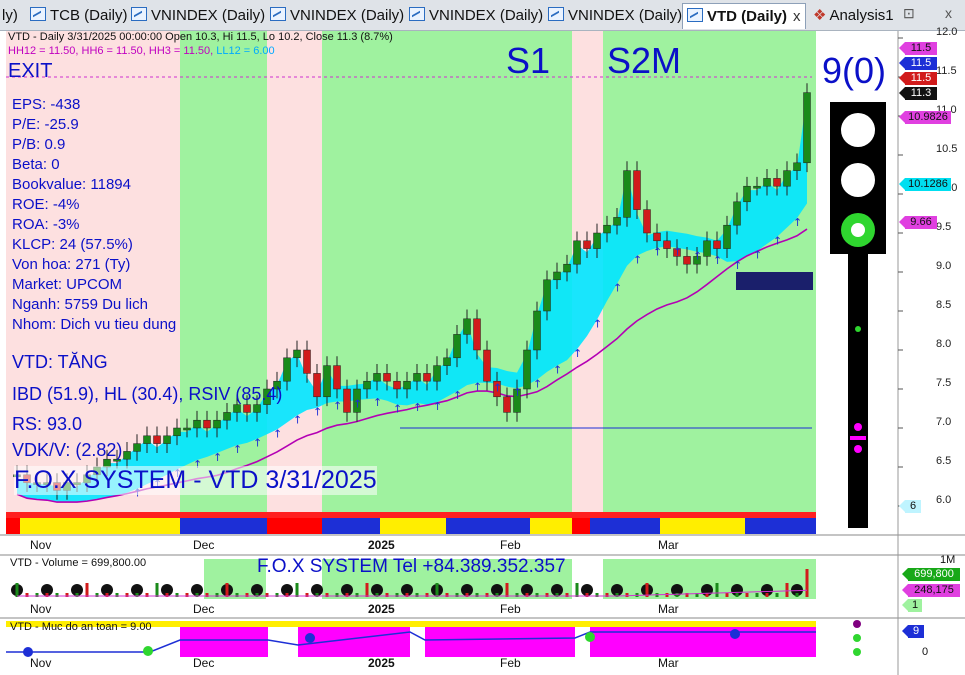 Image resolution: width=965 pixels, height=675 pixels. What do you see at coordinates (774, 281) in the screenshot?
I see `resistance-box` at bounding box center [774, 281].